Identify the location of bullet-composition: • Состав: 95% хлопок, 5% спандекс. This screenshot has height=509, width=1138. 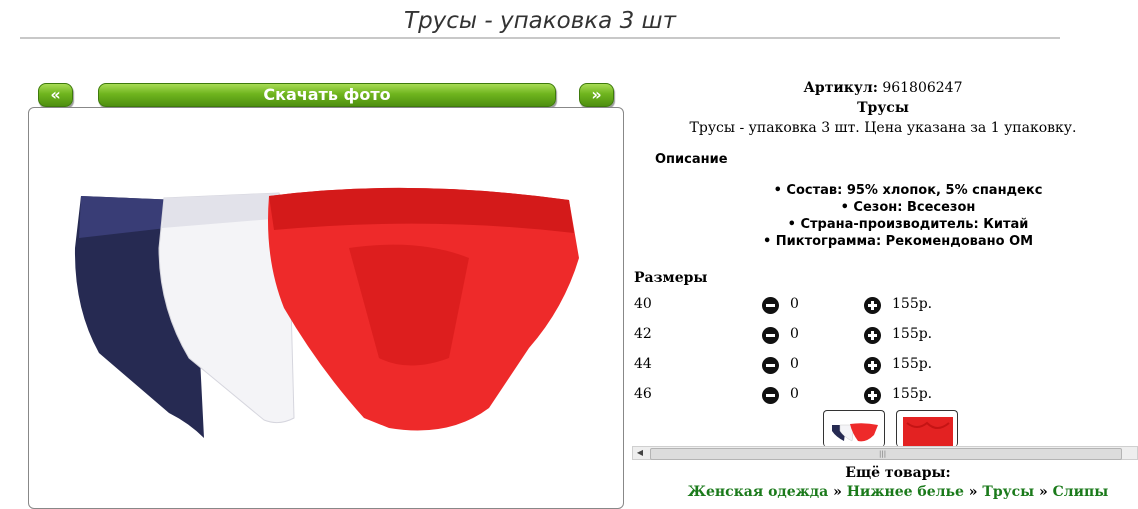
(908, 190).